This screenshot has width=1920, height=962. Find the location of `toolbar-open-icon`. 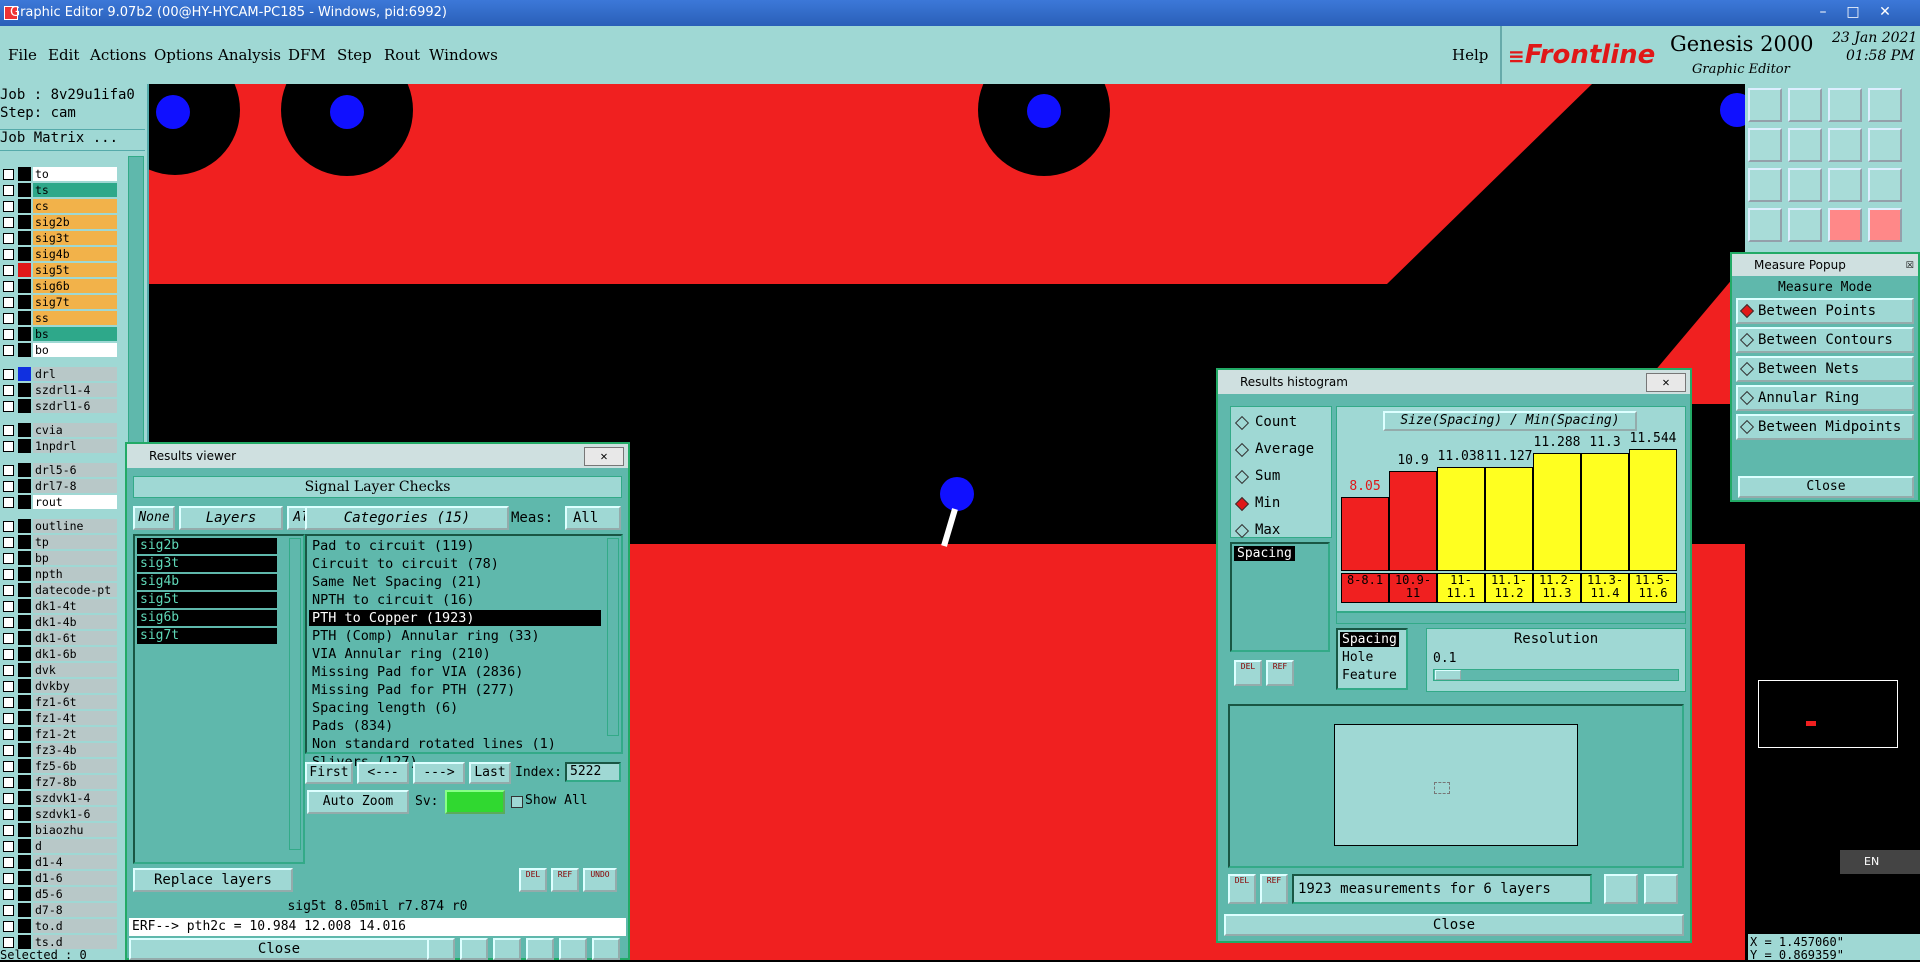

toolbar-open-icon is located at coordinates (1765, 105).